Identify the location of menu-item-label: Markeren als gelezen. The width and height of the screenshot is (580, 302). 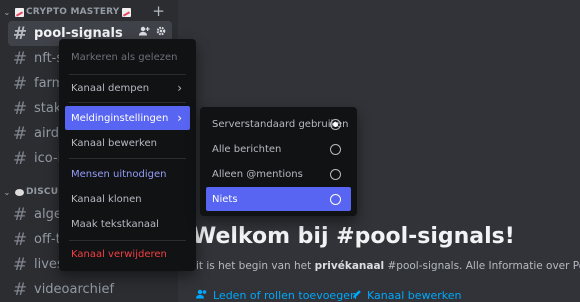
(124, 57).